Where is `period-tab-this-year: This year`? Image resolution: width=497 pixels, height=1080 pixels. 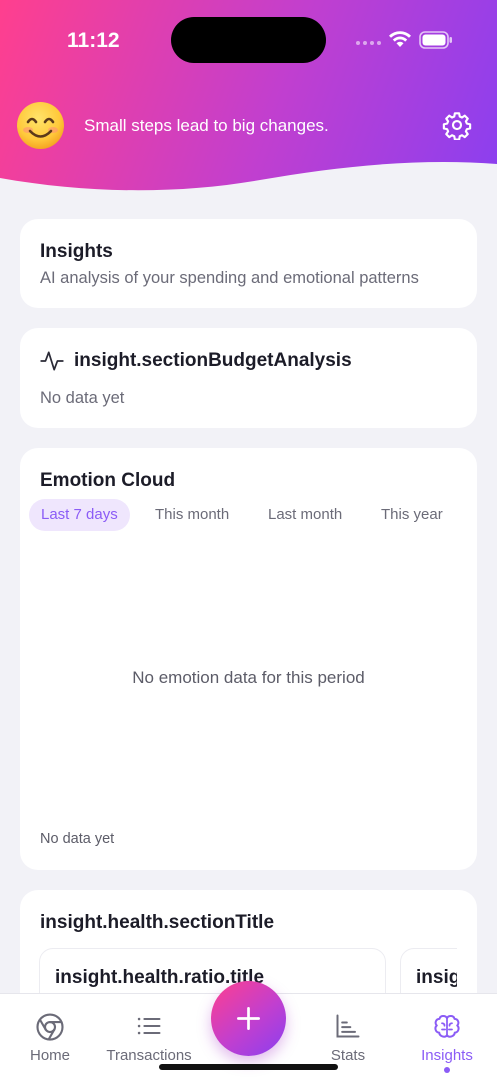
period-tab-this-year: This year is located at coordinates (412, 515).